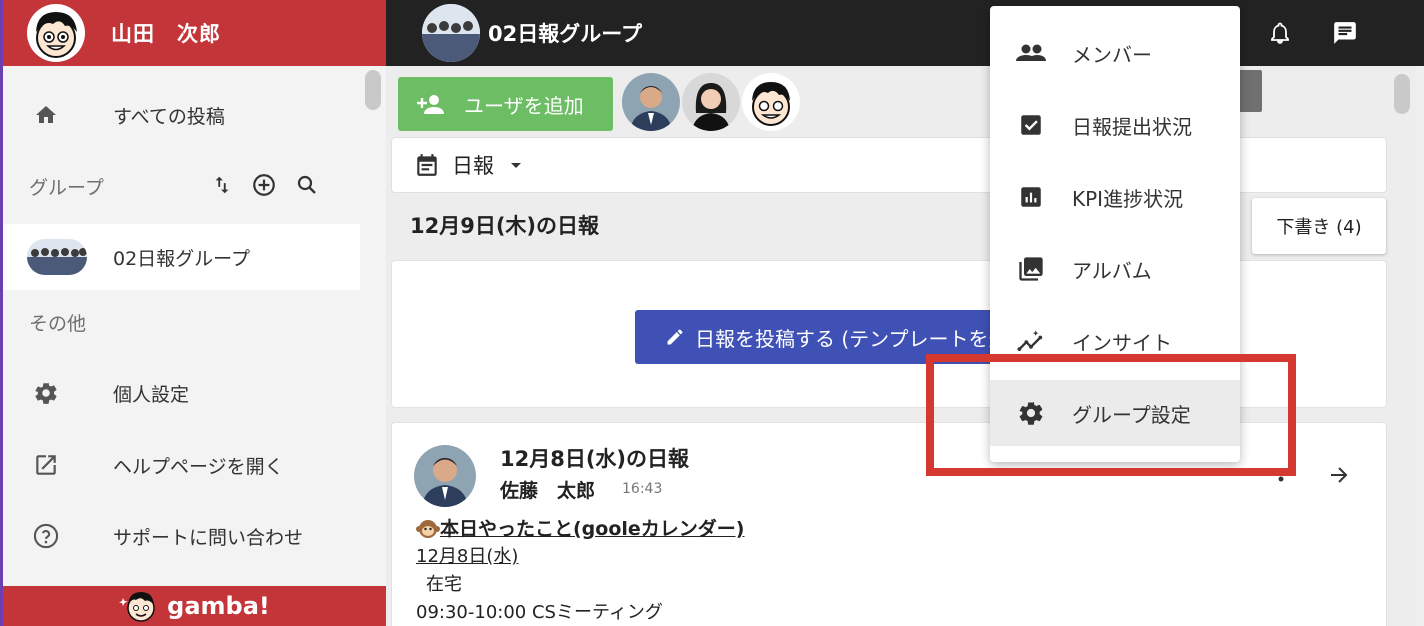  I want to click on top-bar: 02日報グループ, so click(905, 33).